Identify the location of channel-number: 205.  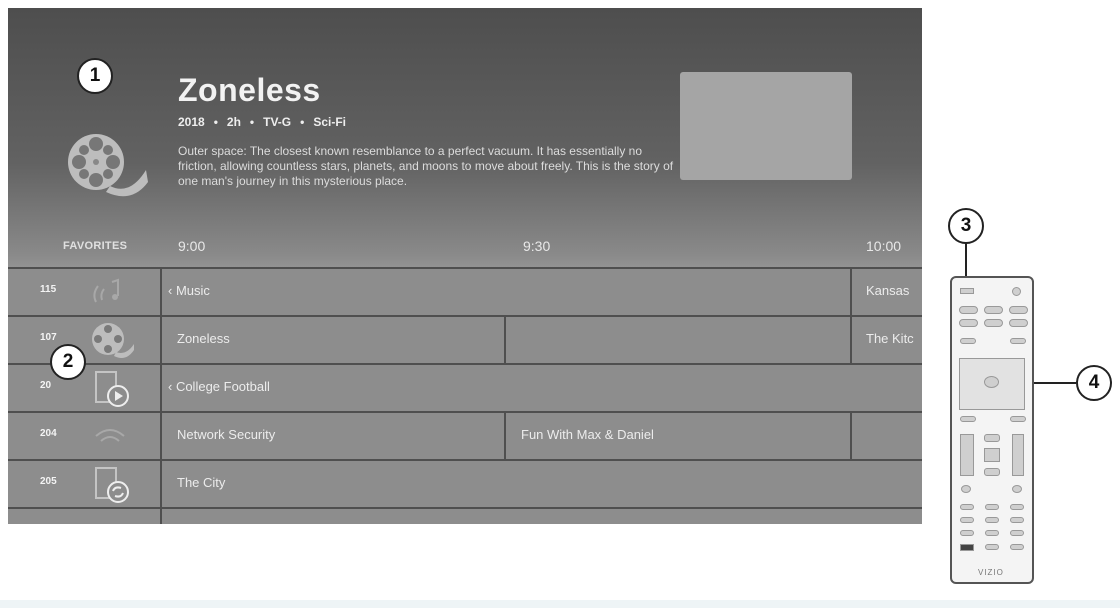
(48, 481).